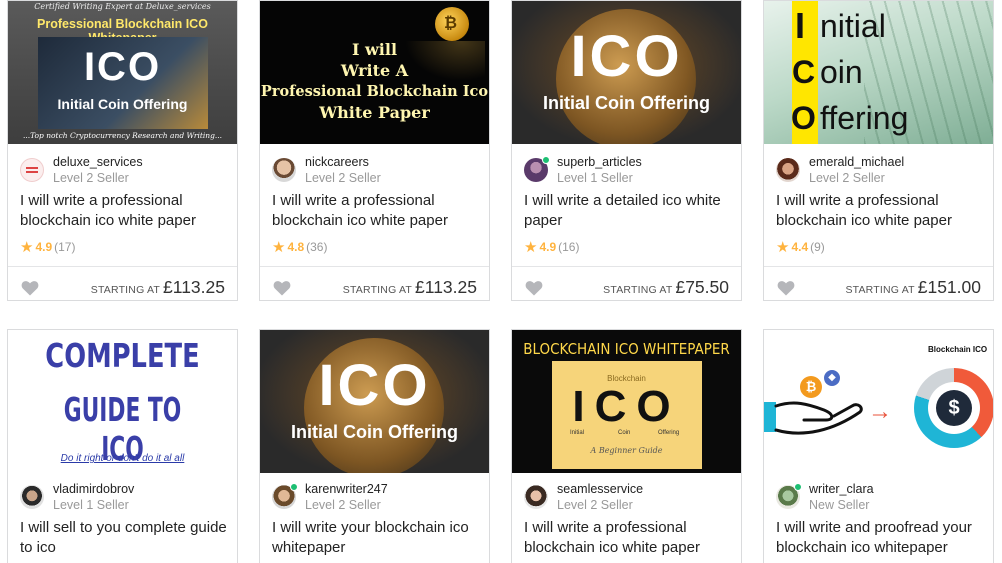 The width and height of the screenshot is (1002, 563). Describe the element at coordinates (626, 450) in the screenshot. I see `thumb-guide: A Beginner Guide` at that location.